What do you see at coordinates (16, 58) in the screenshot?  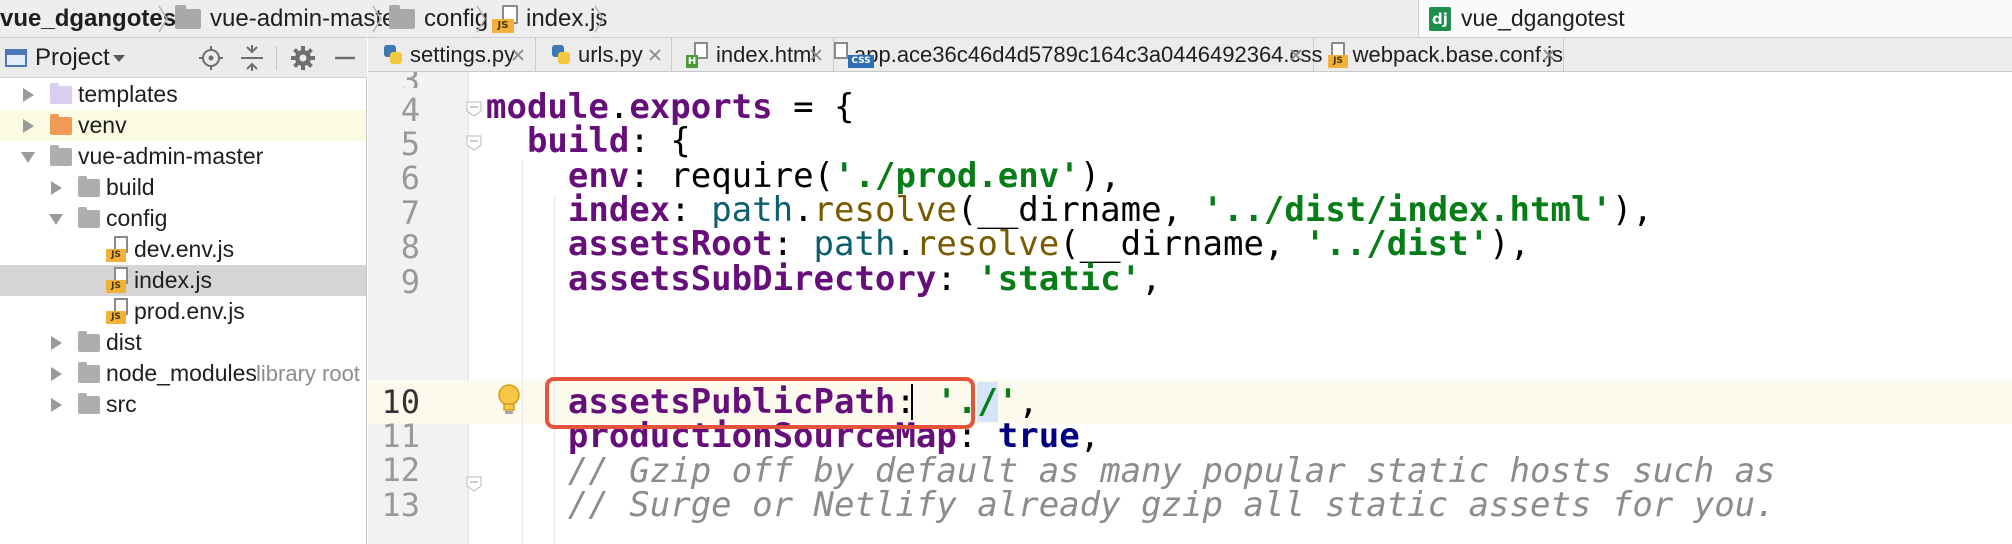 I see `project-icon` at bounding box center [16, 58].